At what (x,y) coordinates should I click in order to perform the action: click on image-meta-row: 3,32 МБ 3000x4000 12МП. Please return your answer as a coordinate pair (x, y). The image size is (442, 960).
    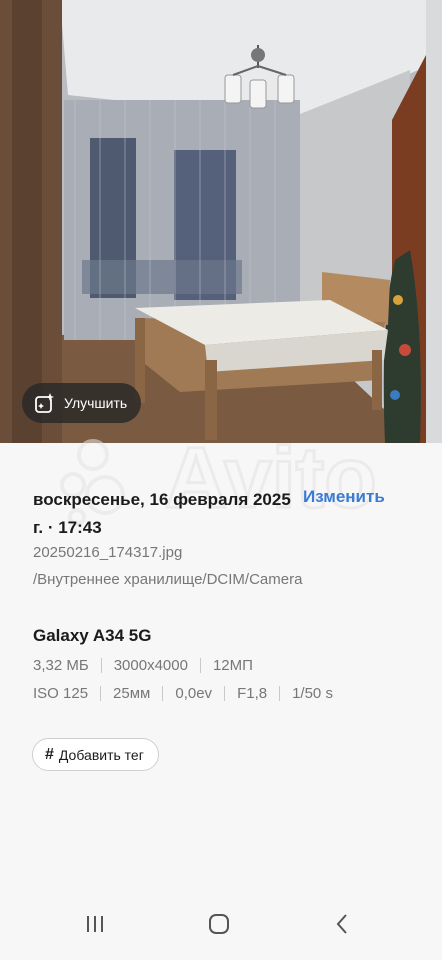
    Looking at the image, I should click on (143, 665).